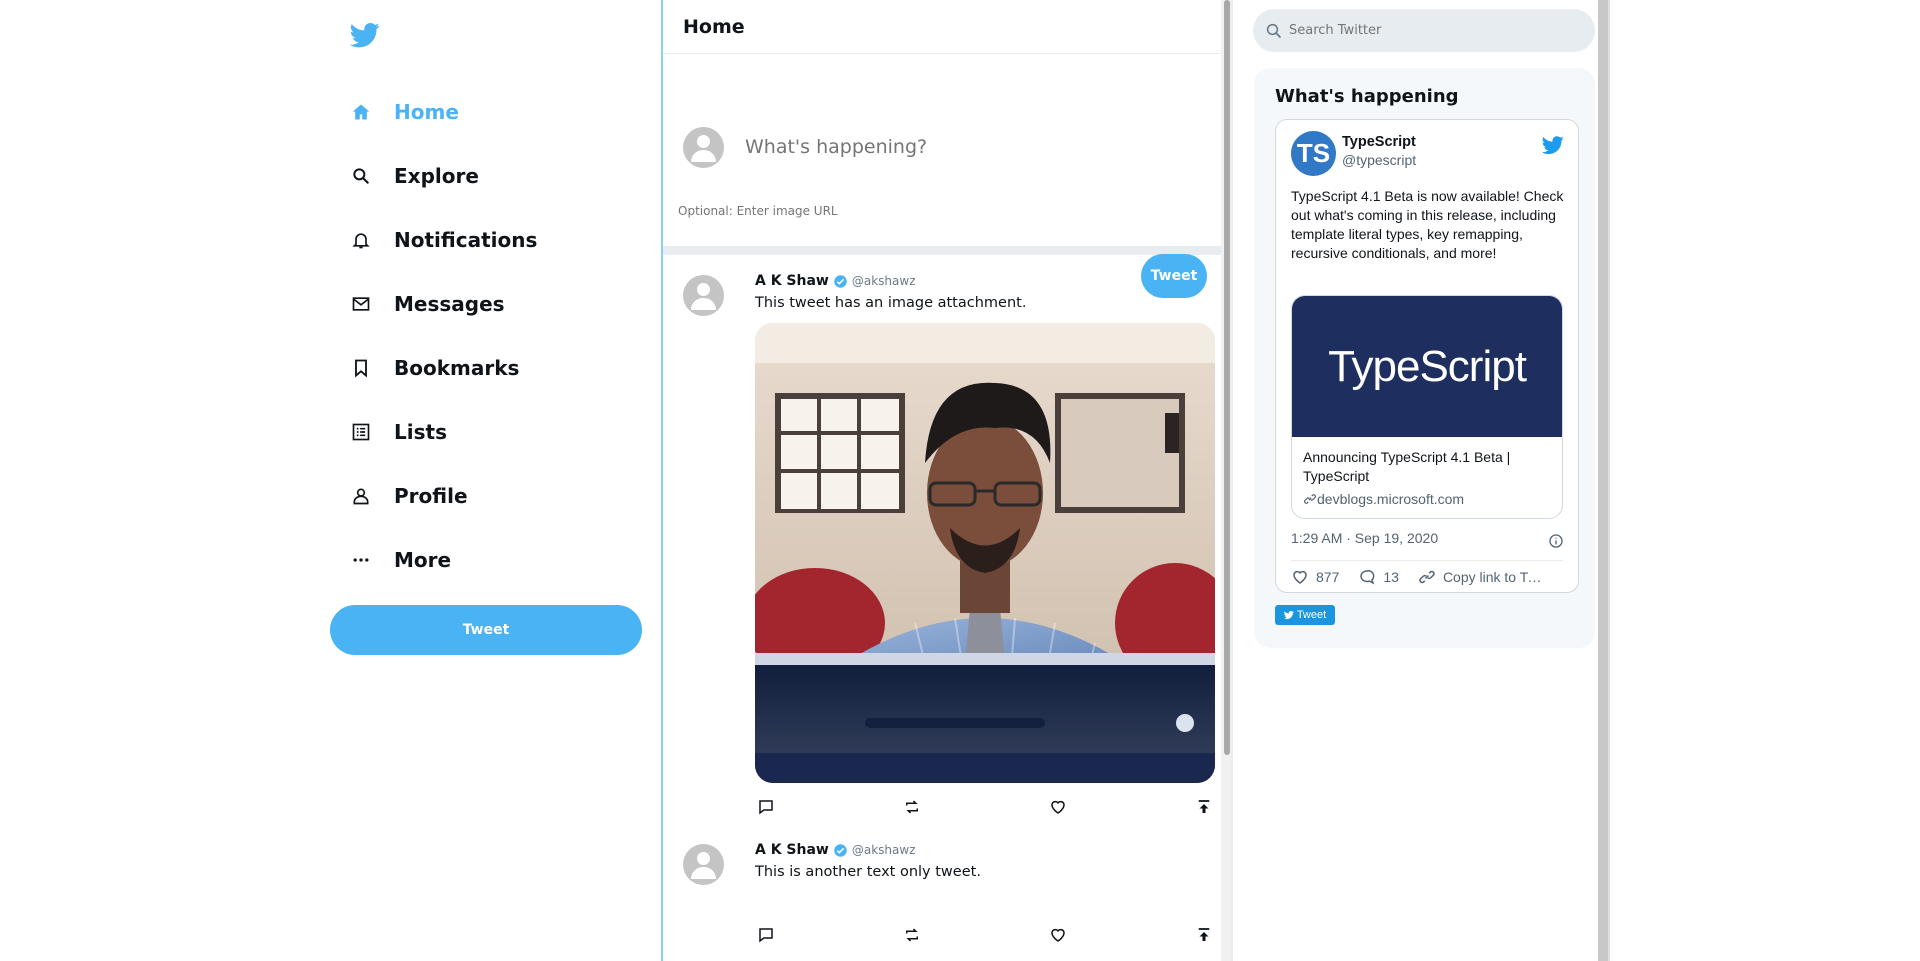 The width and height of the screenshot is (1920, 961). I want to click on nav-item-home: Home, so click(443, 112).